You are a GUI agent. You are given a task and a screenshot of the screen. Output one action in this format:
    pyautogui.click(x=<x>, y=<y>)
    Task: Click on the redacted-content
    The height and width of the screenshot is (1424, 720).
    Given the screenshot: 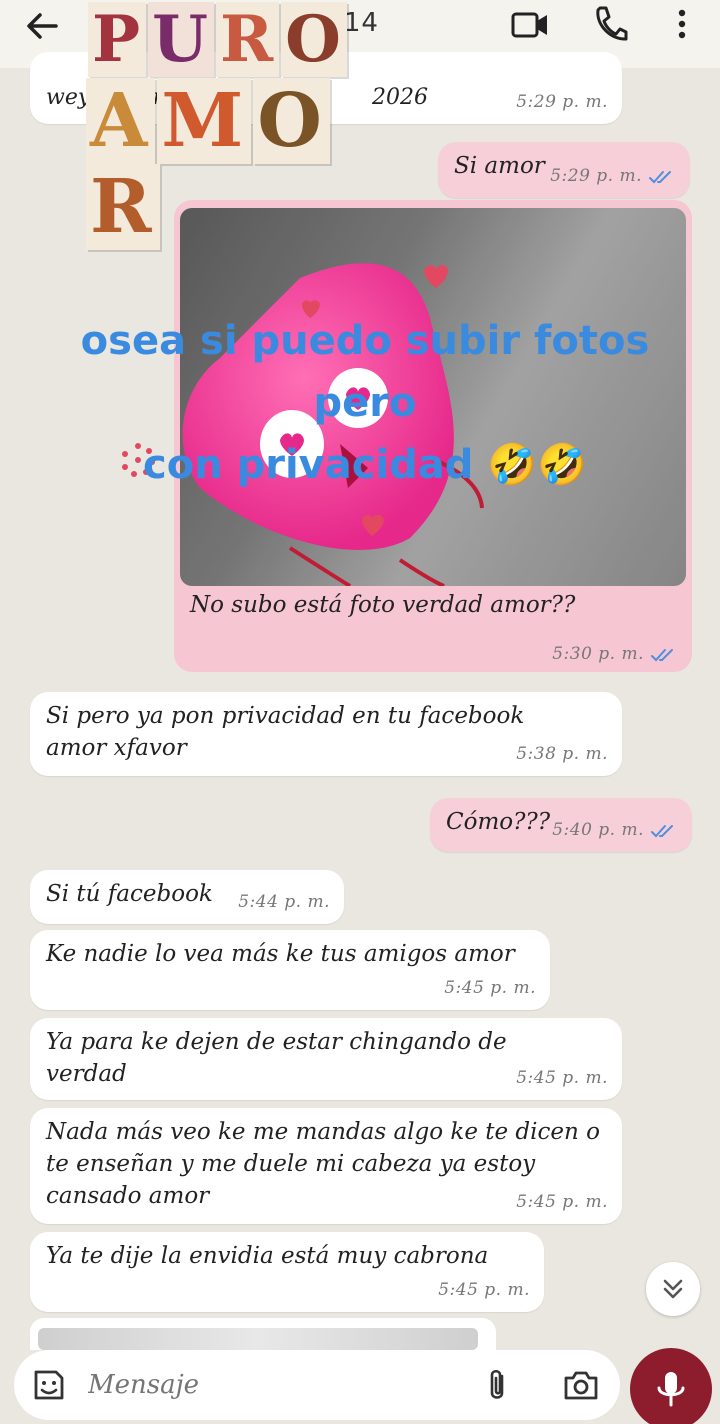 What is the action you would take?
    pyautogui.click(x=258, y=1339)
    